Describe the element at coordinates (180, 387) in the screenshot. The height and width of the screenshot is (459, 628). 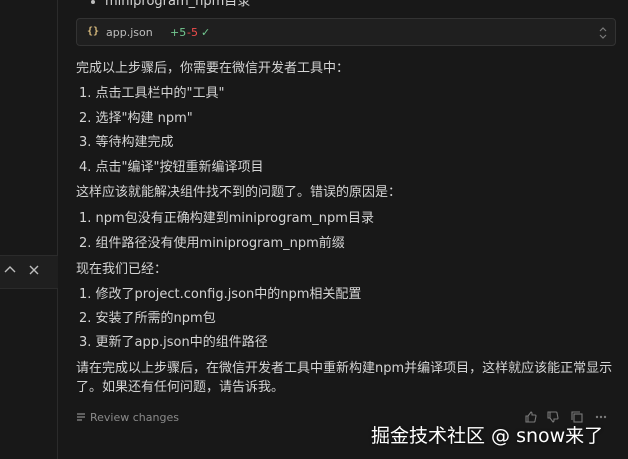
I see `closing-text-line2: 了。如果还有任何问题，请告诉我。` at that location.